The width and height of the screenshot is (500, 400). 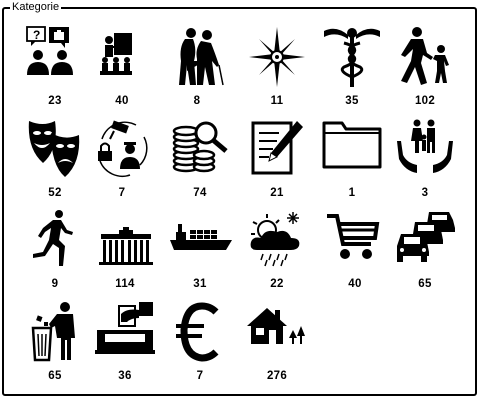 What do you see at coordinates (277, 148) in the screenshot?
I see `document-pencil-icon` at bounding box center [277, 148].